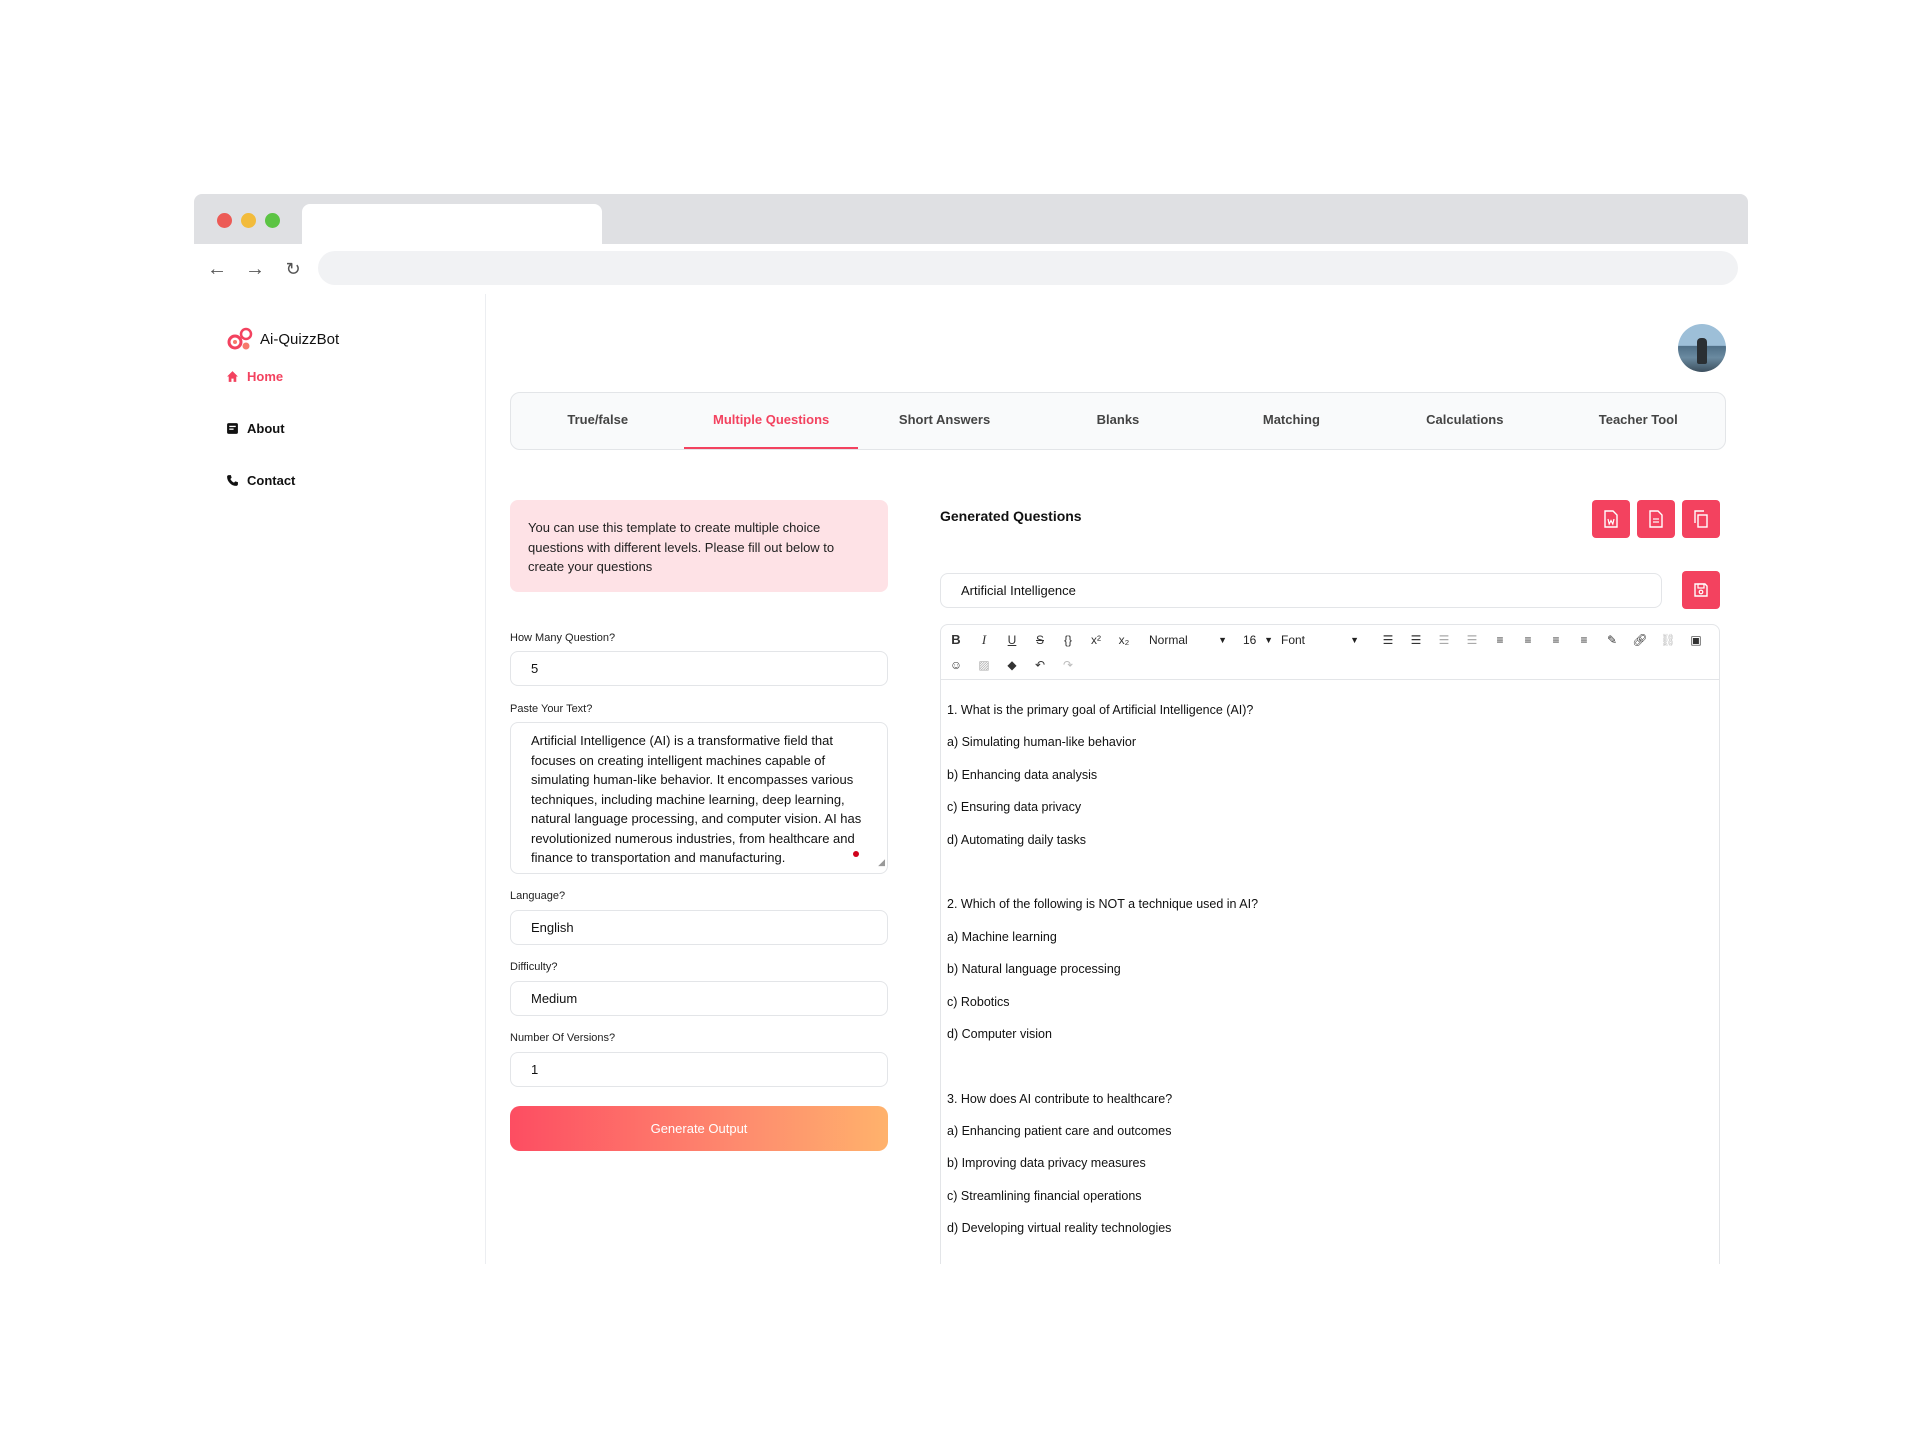 Image resolution: width=1920 pixels, height=1440 pixels. Describe the element at coordinates (1612, 640) in the screenshot. I see `pen-icon: ✎` at that location.